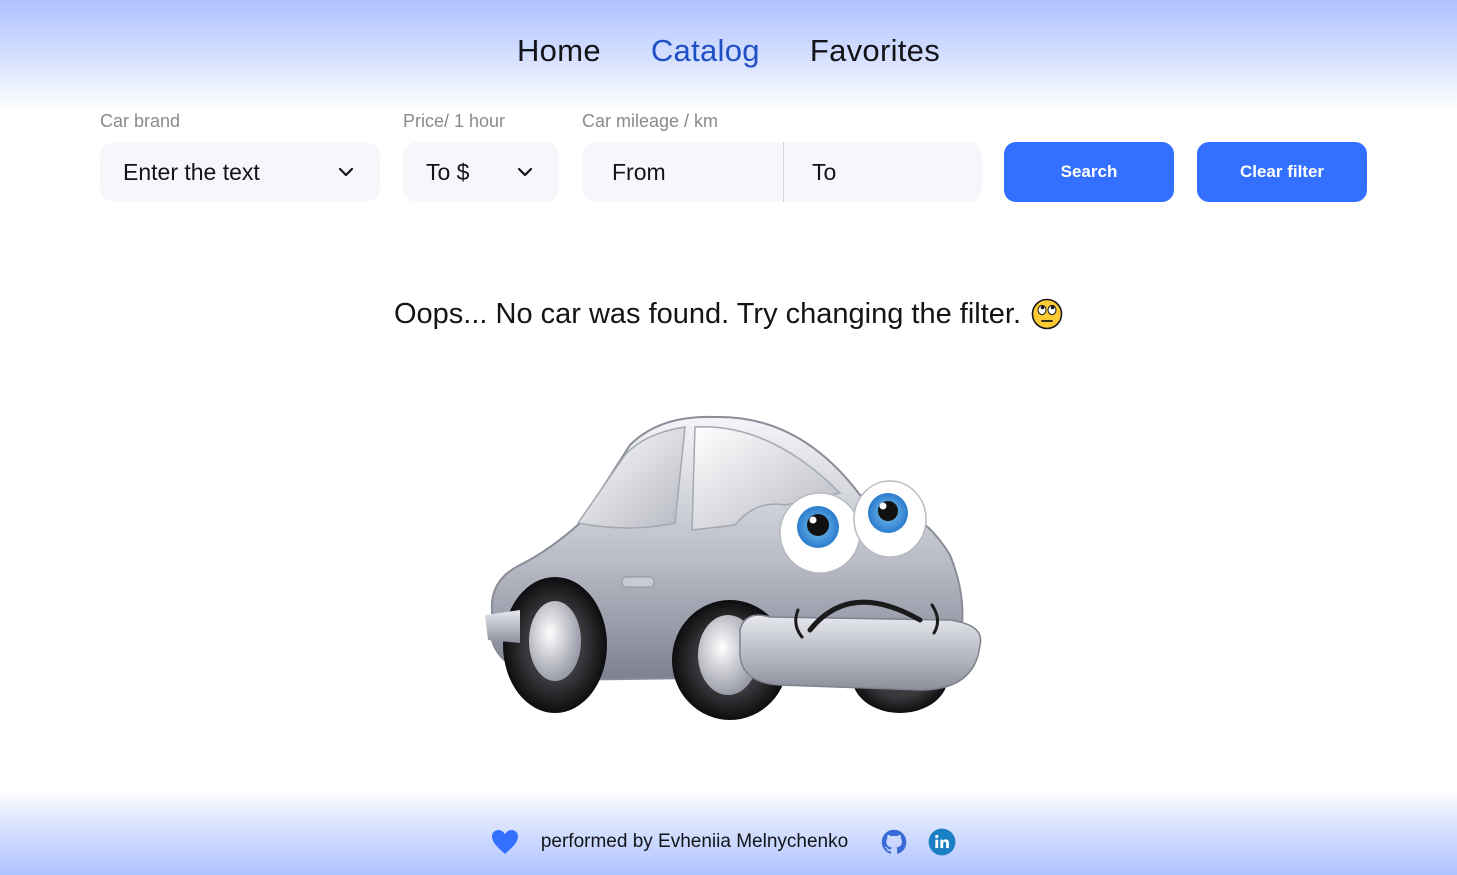 The width and height of the screenshot is (1457, 875). I want to click on face-with-rolling-eyes-icon, so click(1047, 314).